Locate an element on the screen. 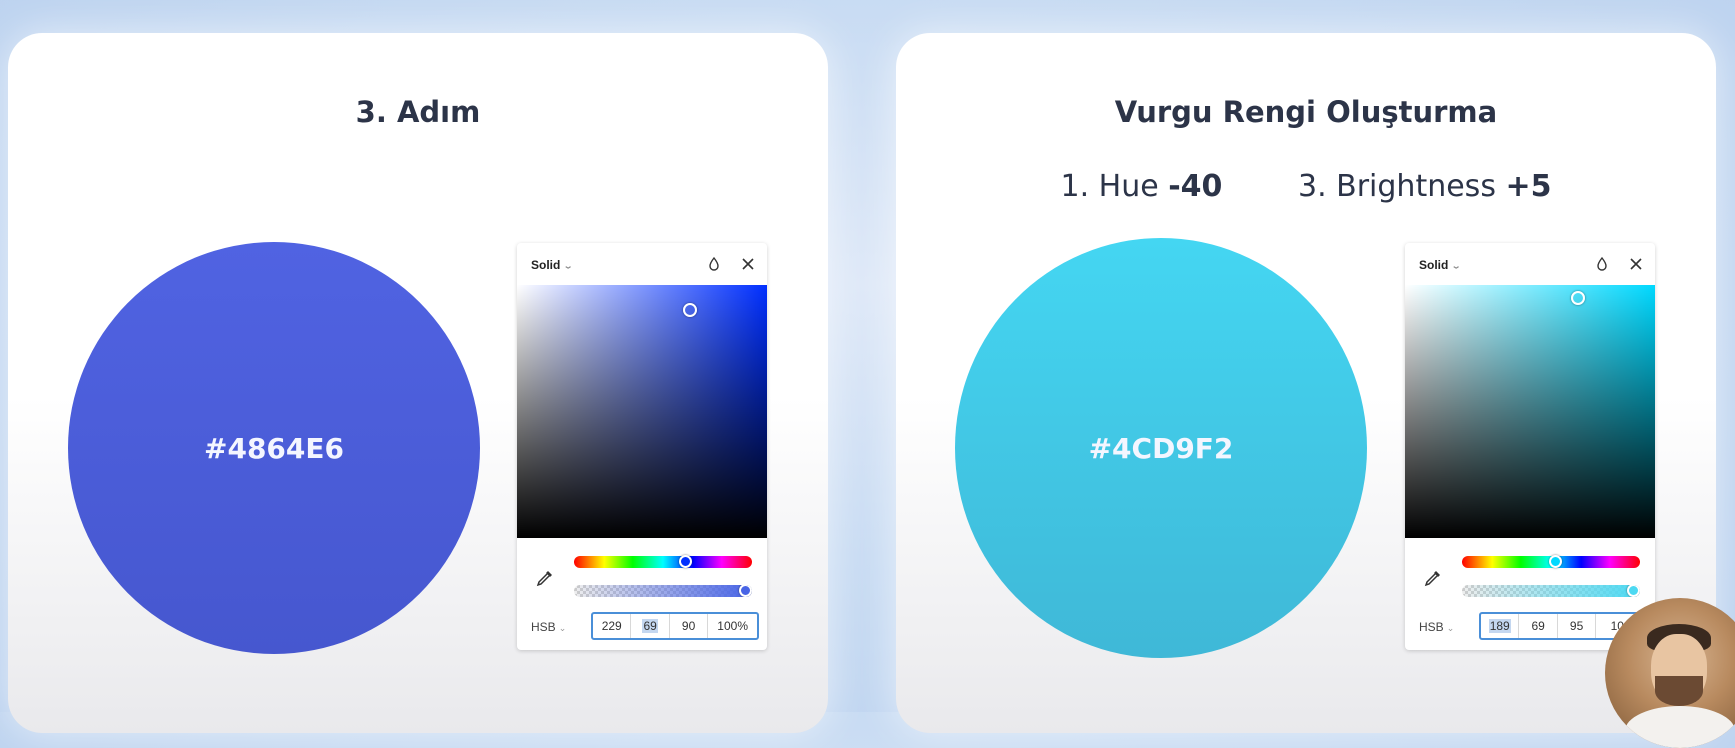 The height and width of the screenshot is (748, 1735). brightness-value: 90 is located at coordinates (688, 626).